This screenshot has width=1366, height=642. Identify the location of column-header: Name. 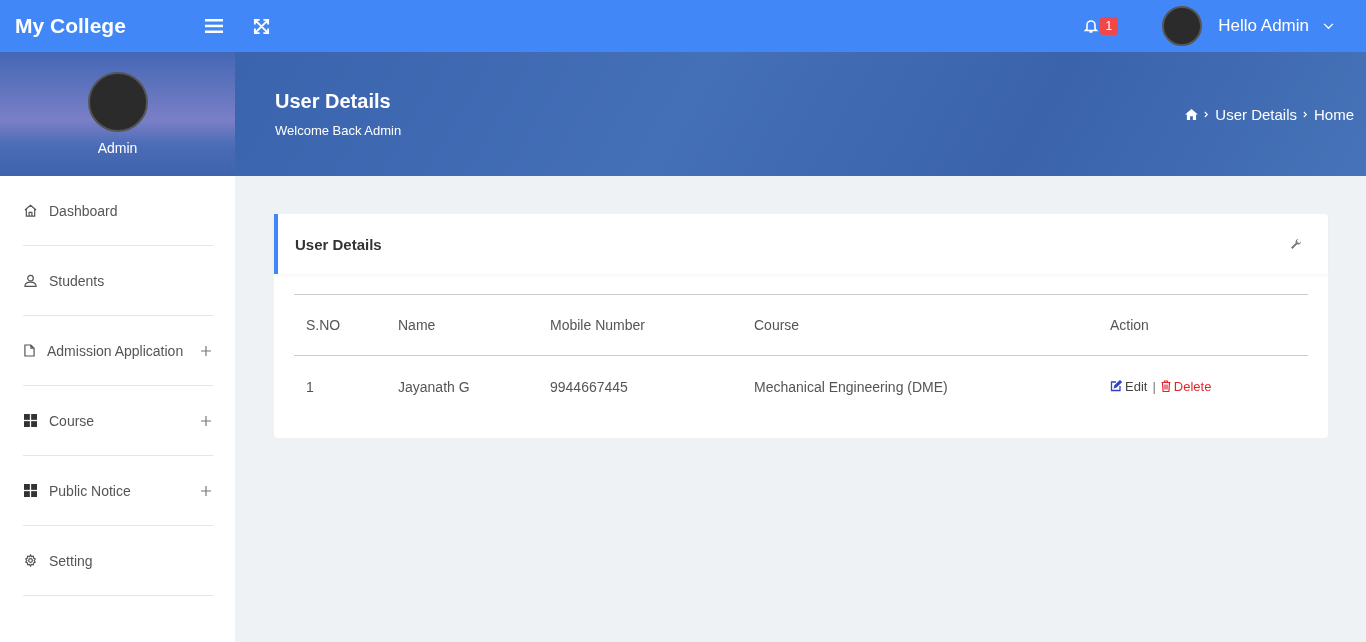
(462, 325).